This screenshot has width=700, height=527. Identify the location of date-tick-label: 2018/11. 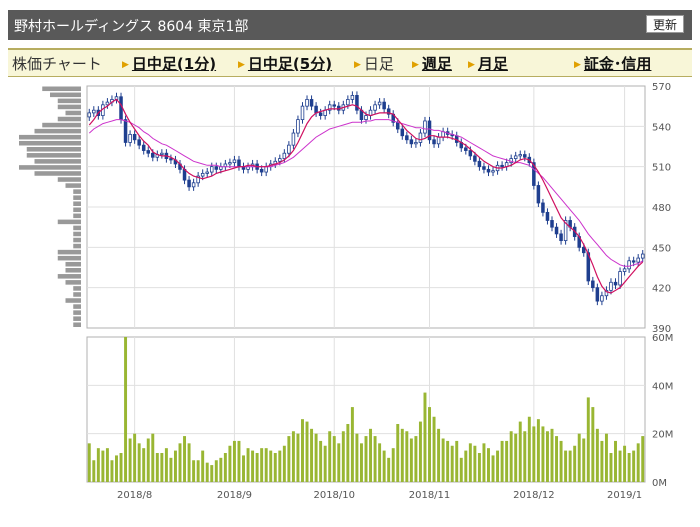
(430, 495).